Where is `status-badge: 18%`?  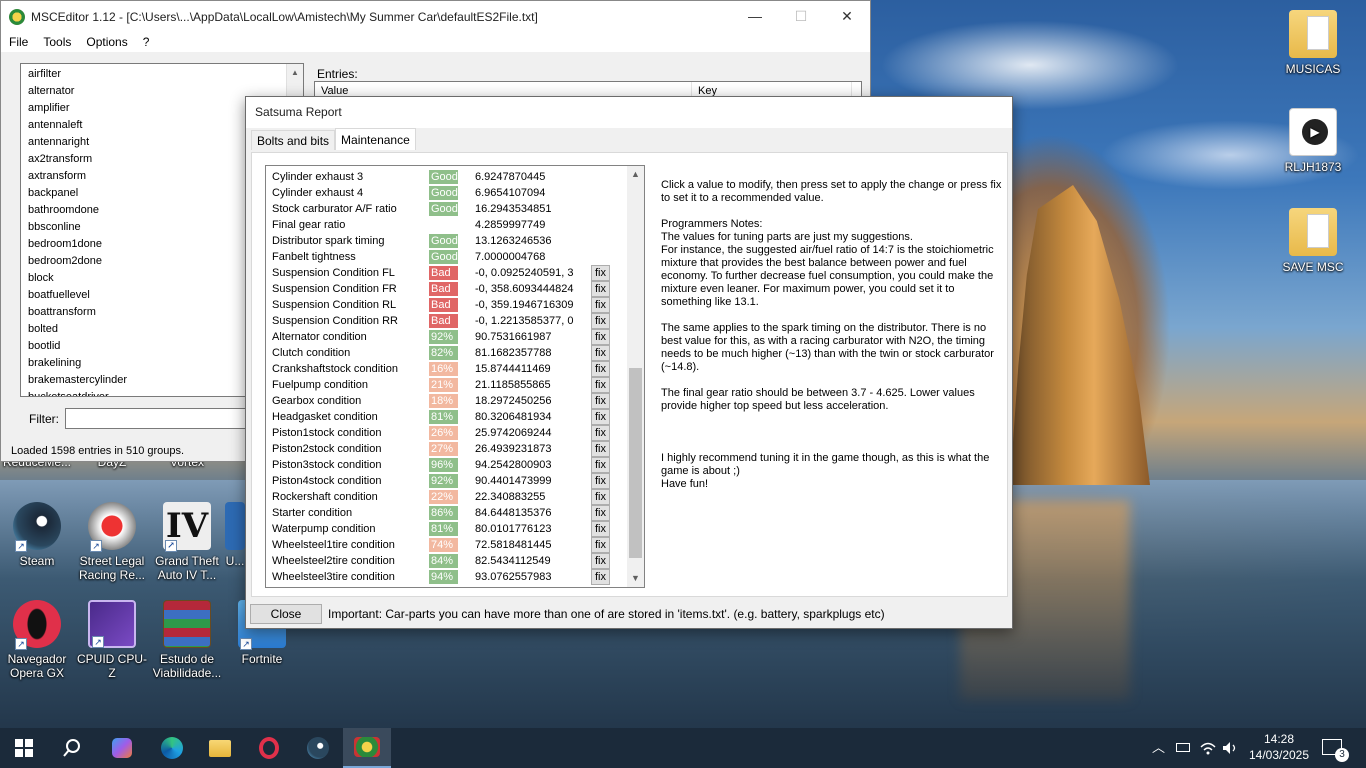
status-badge: 18% is located at coordinates (443, 401).